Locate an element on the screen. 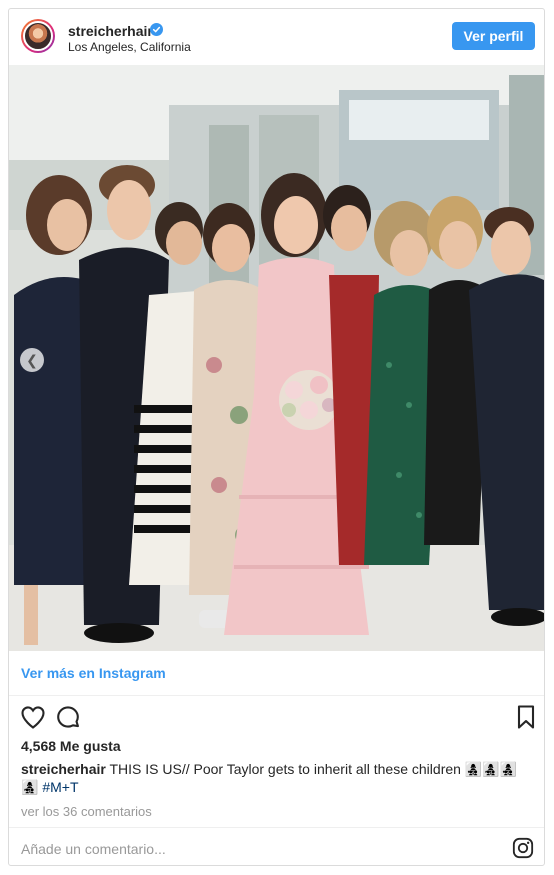 The image size is (554, 875). instagram-logo-icon is located at coordinates (523, 848).